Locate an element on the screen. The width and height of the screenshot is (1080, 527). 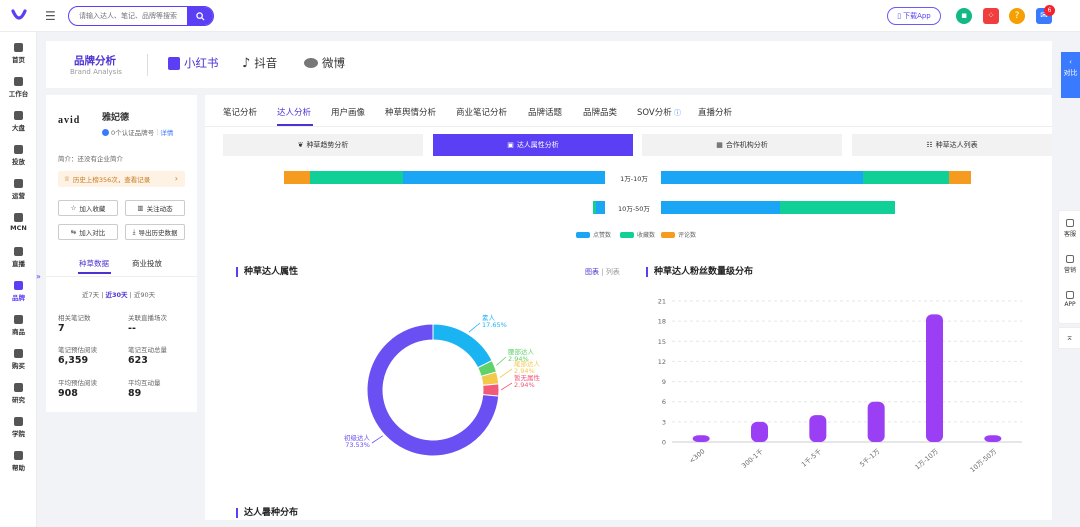
sidebar-item-label: 购买 is located at coordinates (18, 366).